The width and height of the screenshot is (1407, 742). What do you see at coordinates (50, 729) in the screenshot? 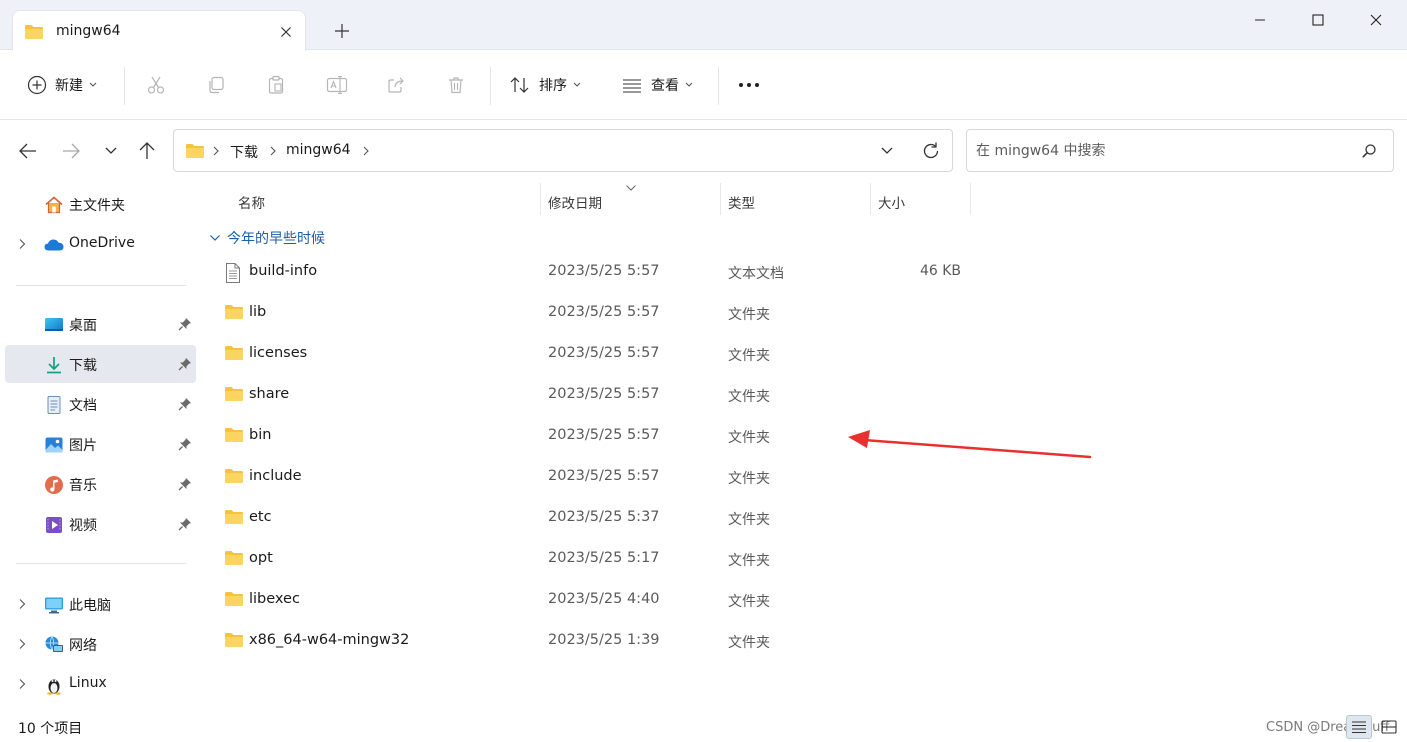
I see `item-count: 10 个项目` at bounding box center [50, 729].